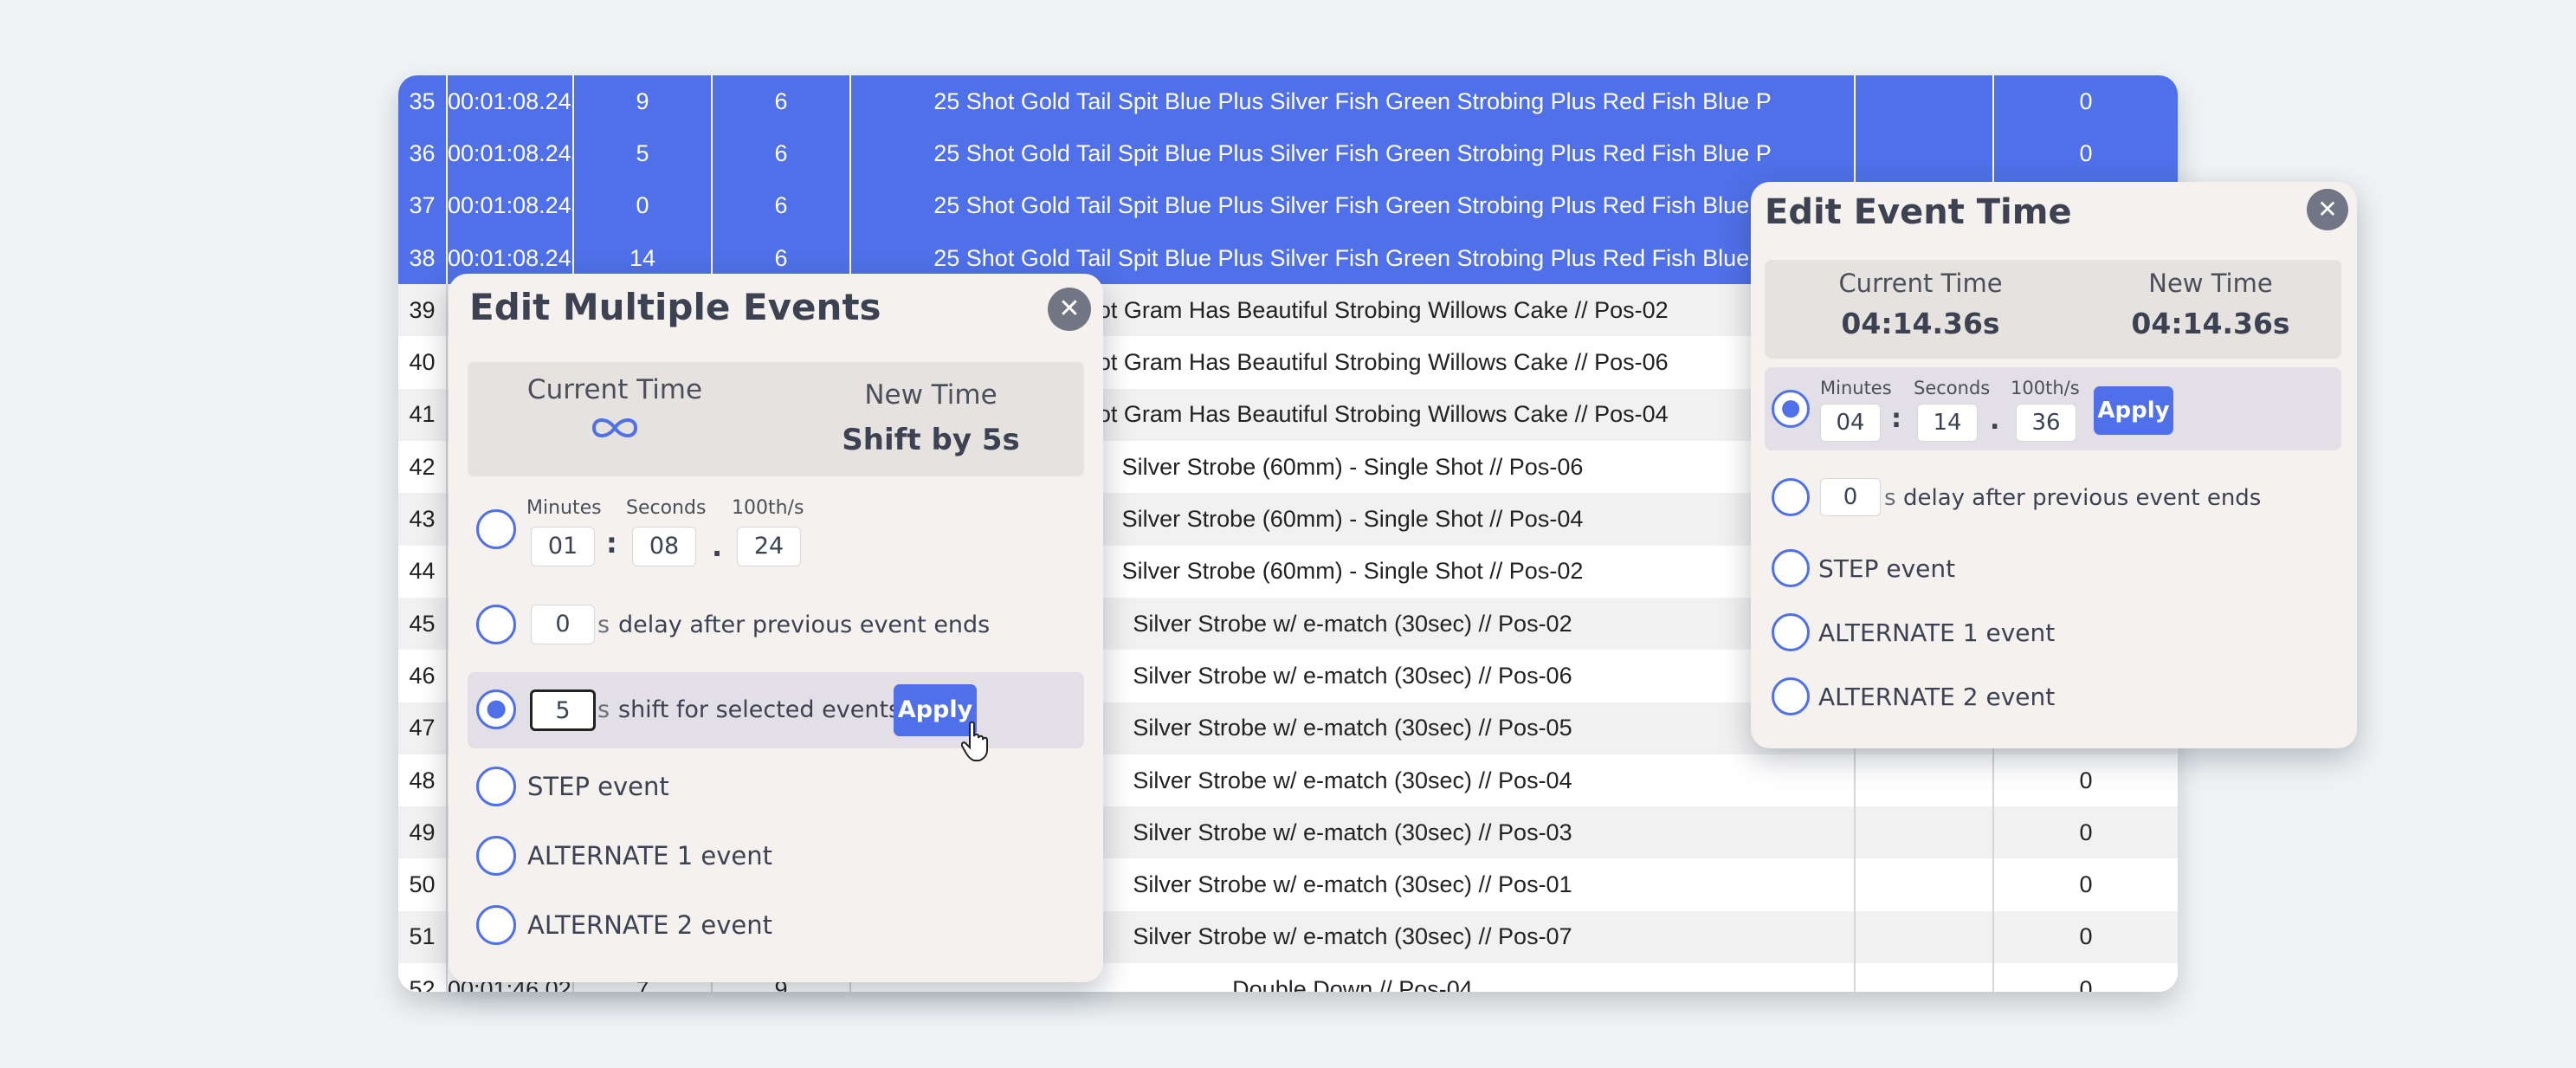 This screenshot has height=1068, width=2576. What do you see at coordinates (422, 833) in the screenshot?
I see `row-number-cell: 49` at bounding box center [422, 833].